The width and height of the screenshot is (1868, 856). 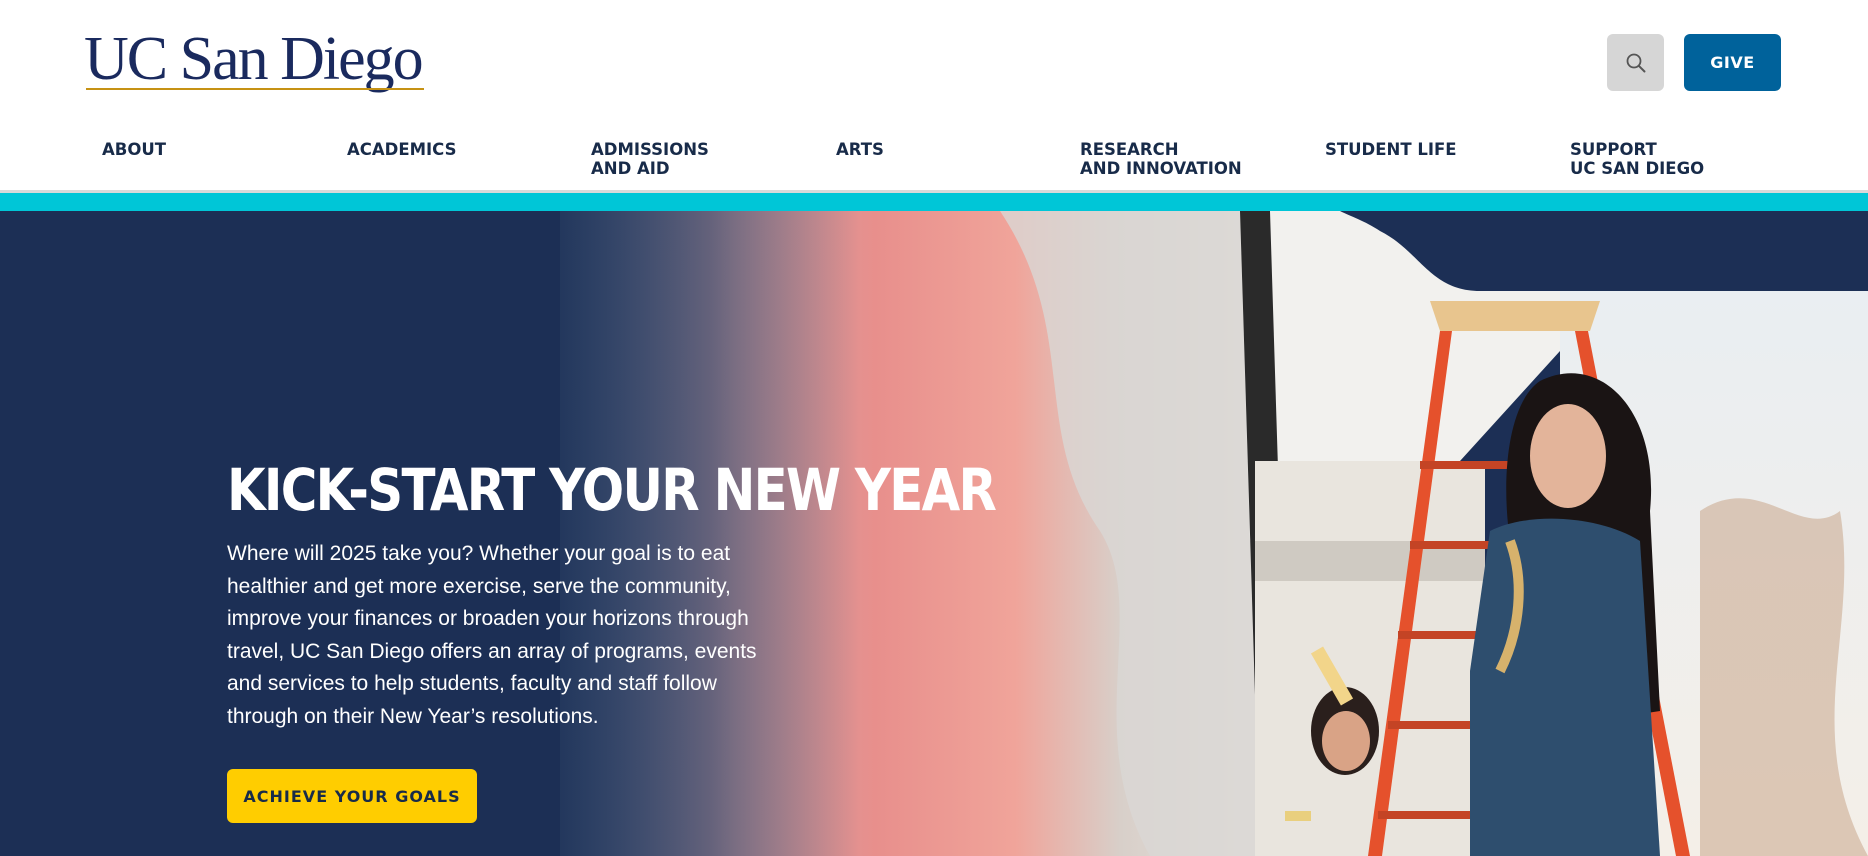 I want to click on nav-item-about: ABOUT, so click(x=134, y=149).